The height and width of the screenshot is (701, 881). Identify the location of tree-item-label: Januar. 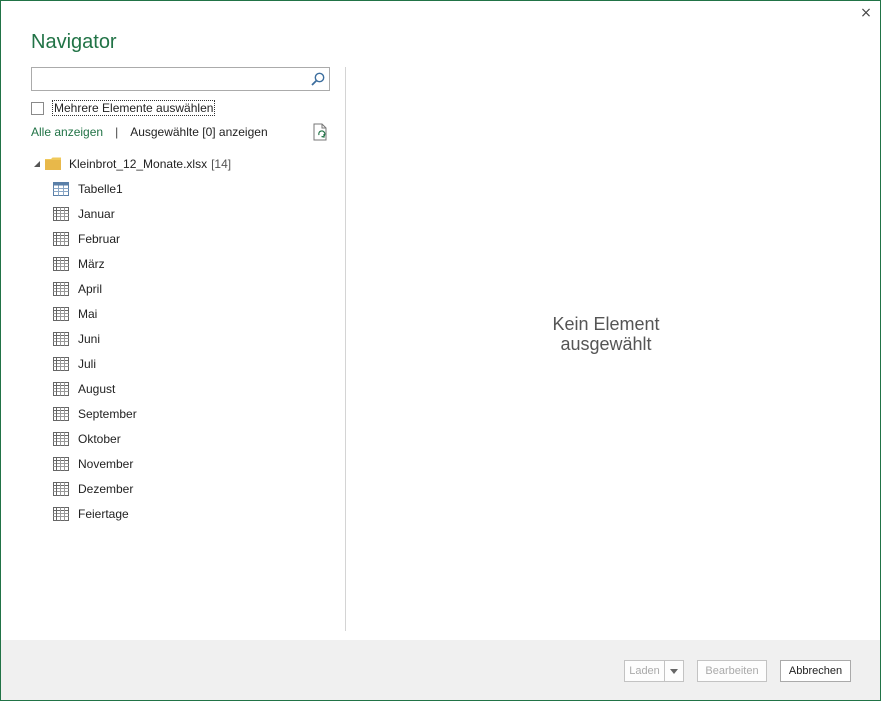
(96, 213).